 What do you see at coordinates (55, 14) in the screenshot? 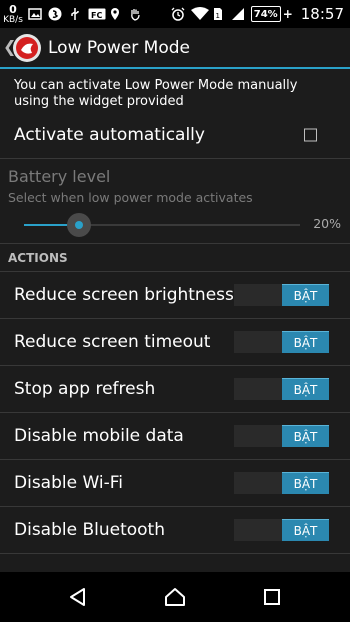
I see `shazam-icon` at bounding box center [55, 14].